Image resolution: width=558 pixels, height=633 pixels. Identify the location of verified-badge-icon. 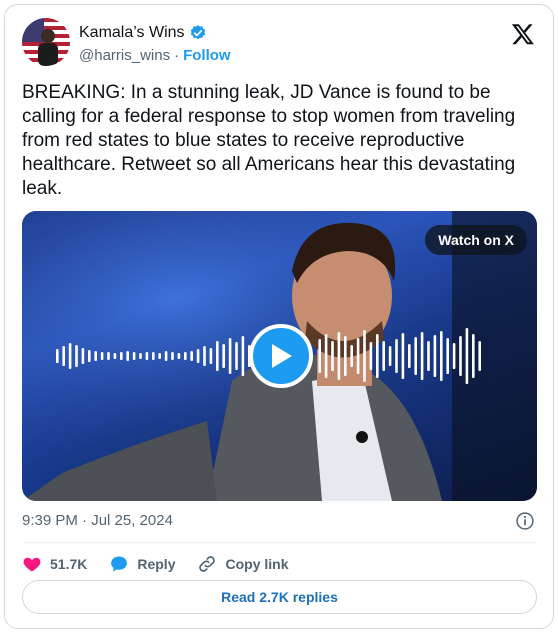
(197, 32).